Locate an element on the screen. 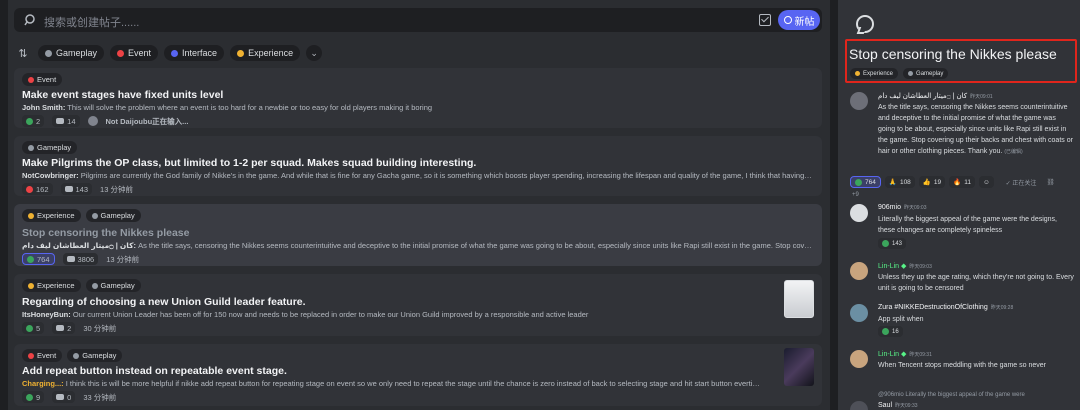 This screenshot has height=410, width=1080. reaction-count: 764 is located at coordinates (38, 259).